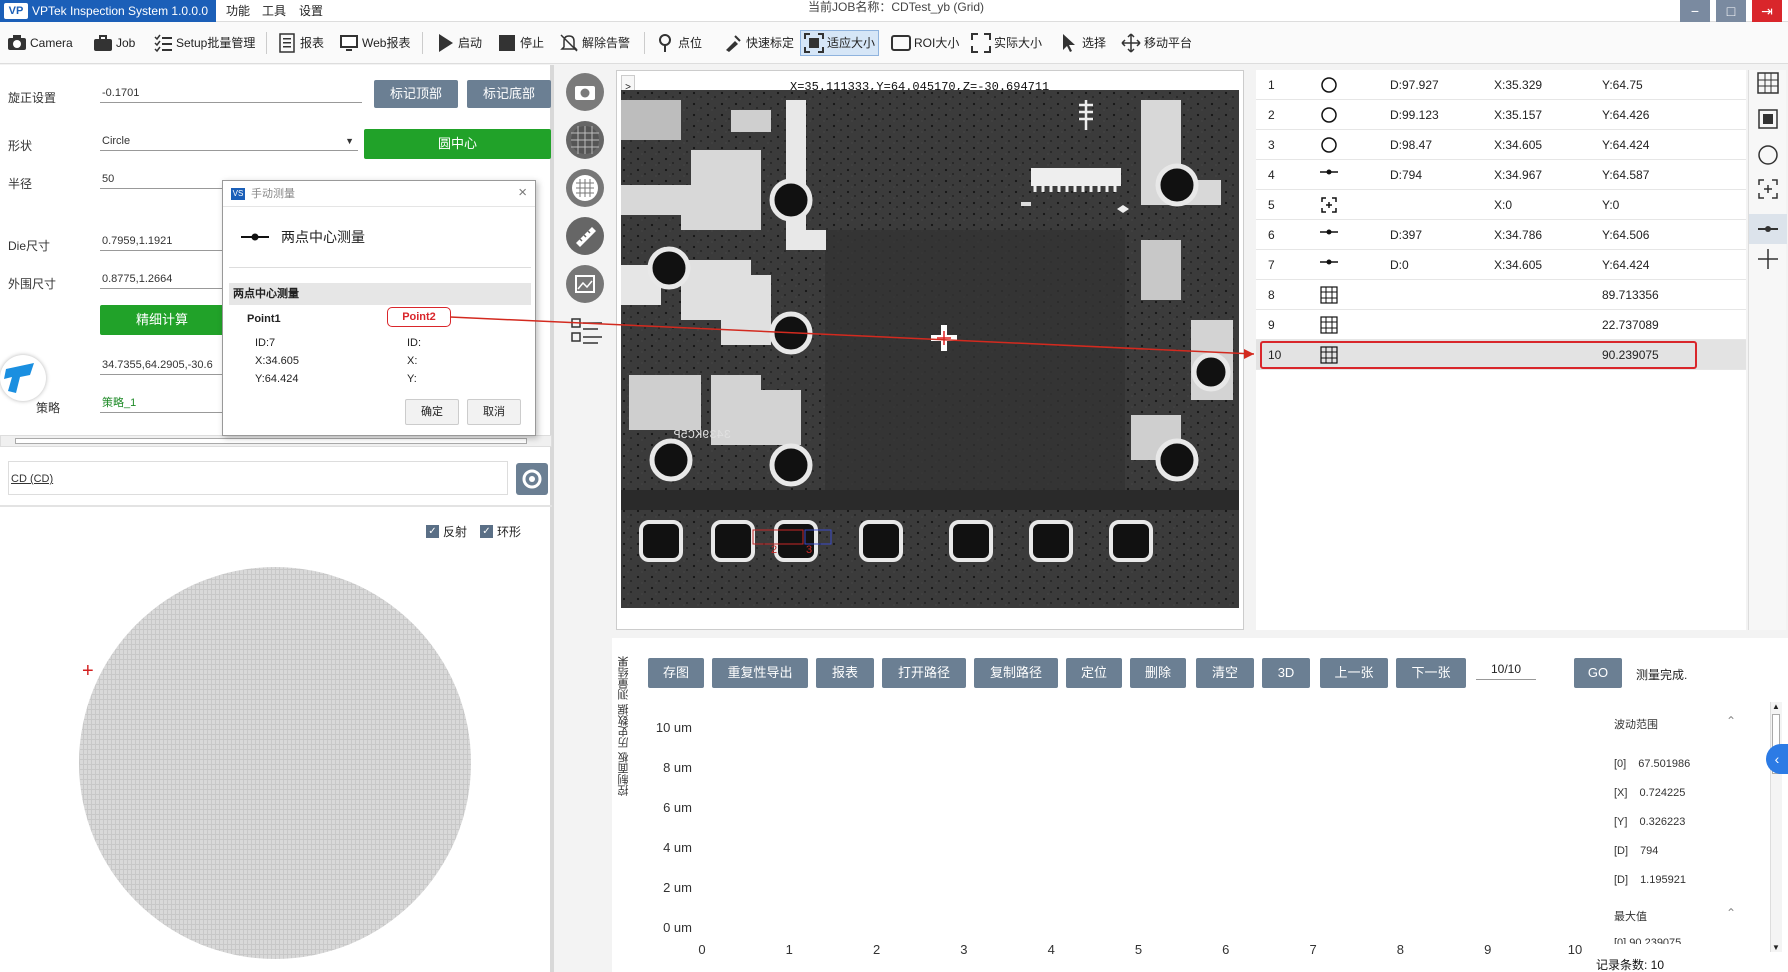  What do you see at coordinates (585, 188) in the screenshot?
I see `wafer-view-button` at bounding box center [585, 188].